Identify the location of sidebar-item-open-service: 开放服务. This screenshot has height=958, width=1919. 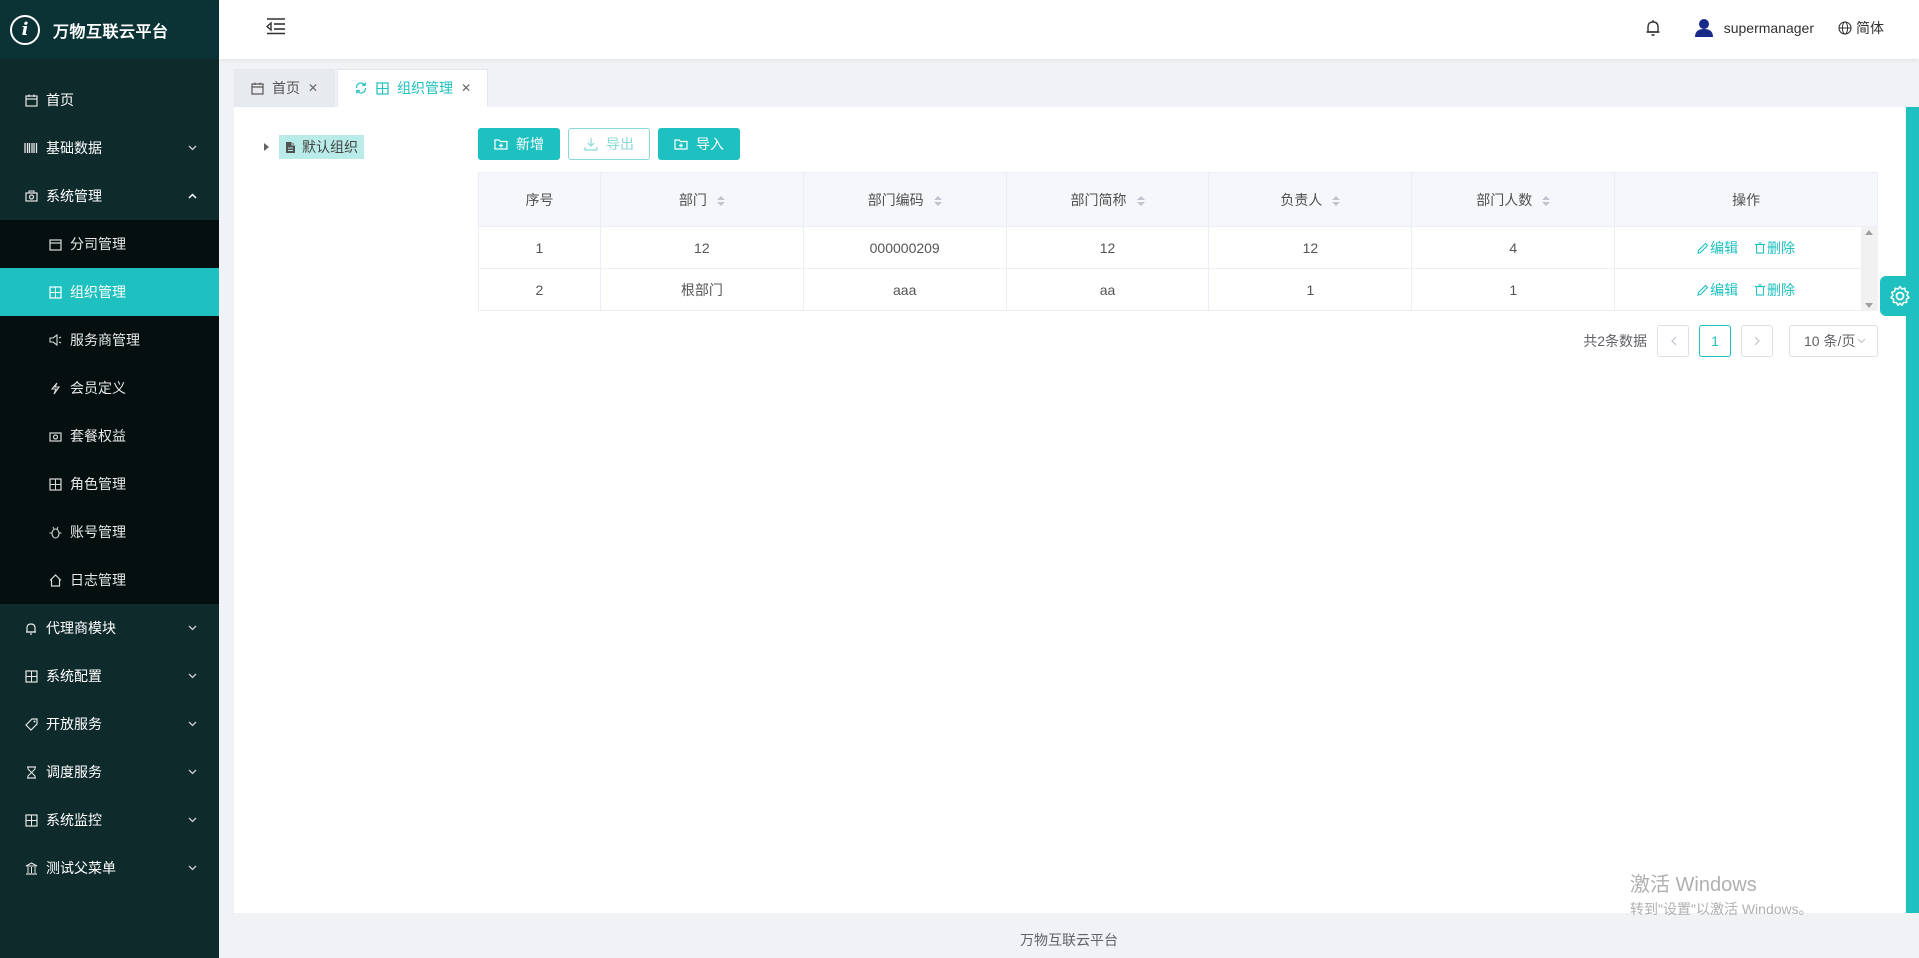
(109, 724).